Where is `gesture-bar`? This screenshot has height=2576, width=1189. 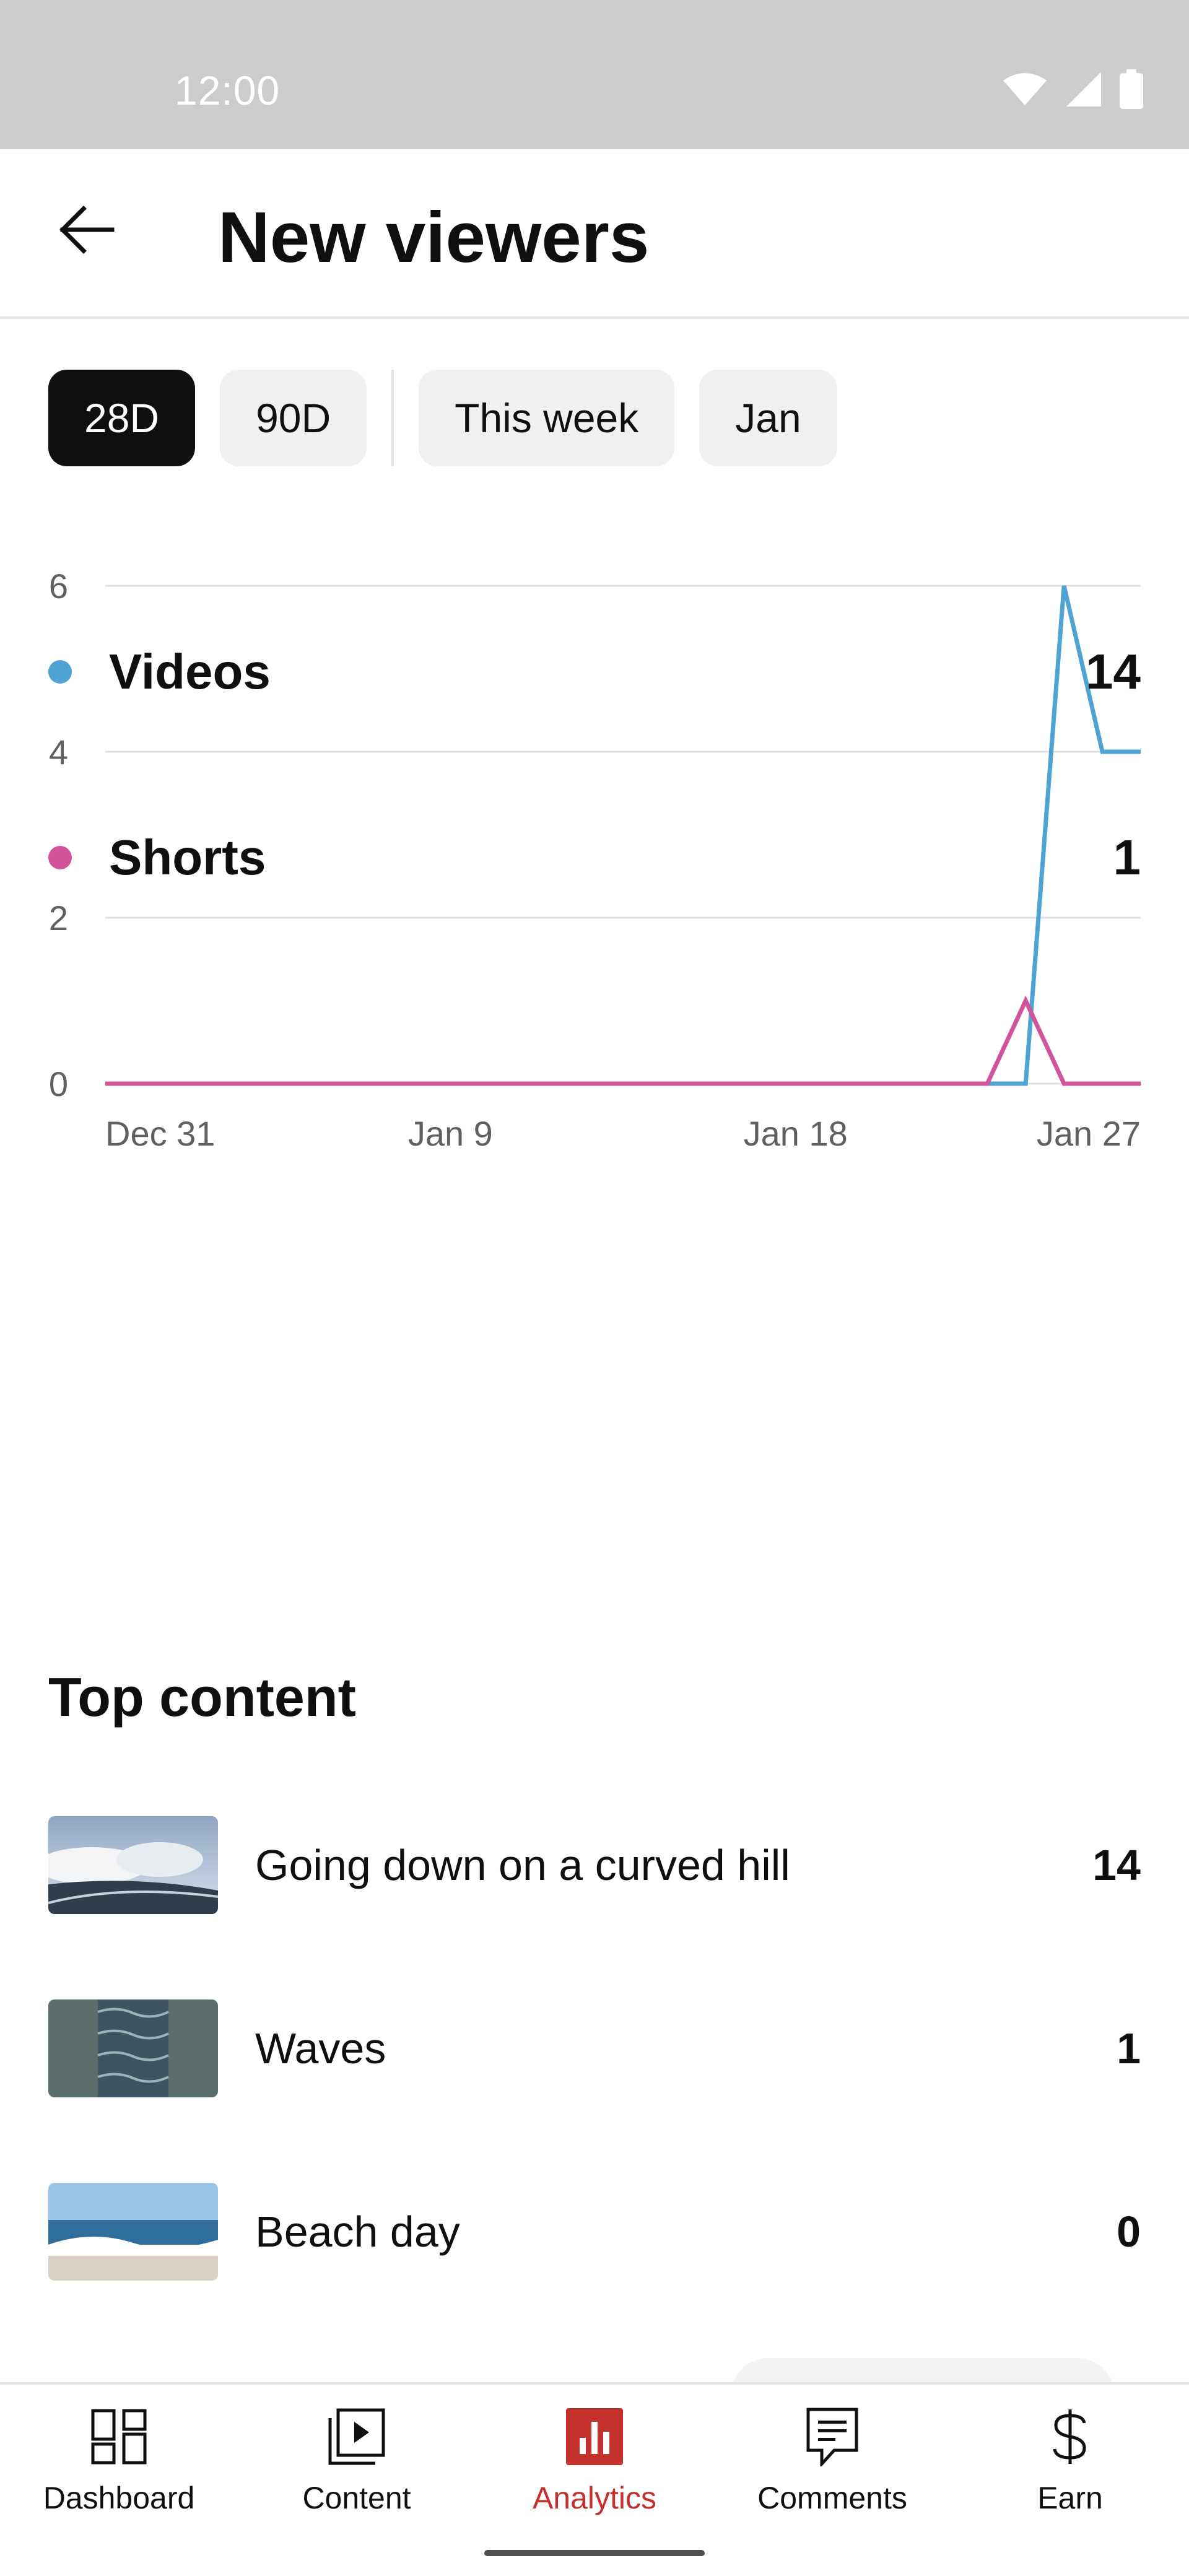
gesture-bar is located at coordinates (594, 2553).